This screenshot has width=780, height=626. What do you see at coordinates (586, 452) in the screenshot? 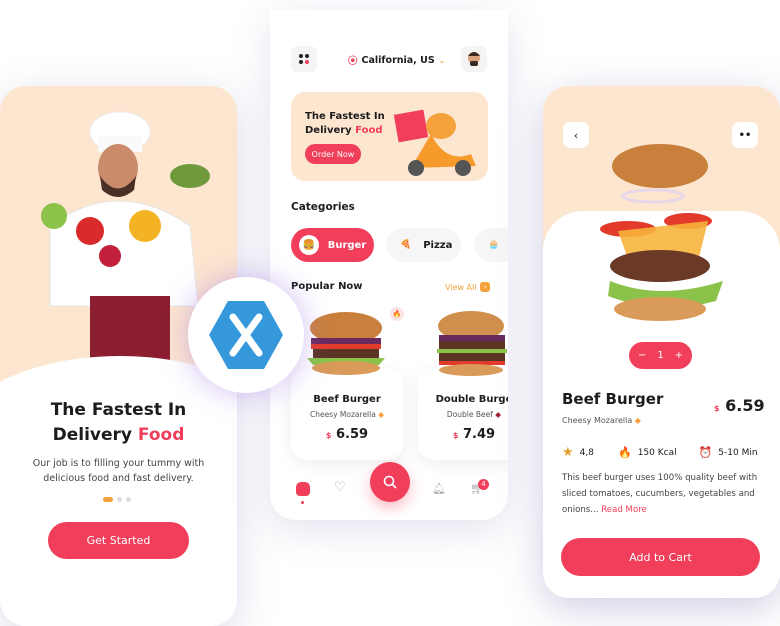
I see `rating-value: 4,8` at bounding box center [586, 452].